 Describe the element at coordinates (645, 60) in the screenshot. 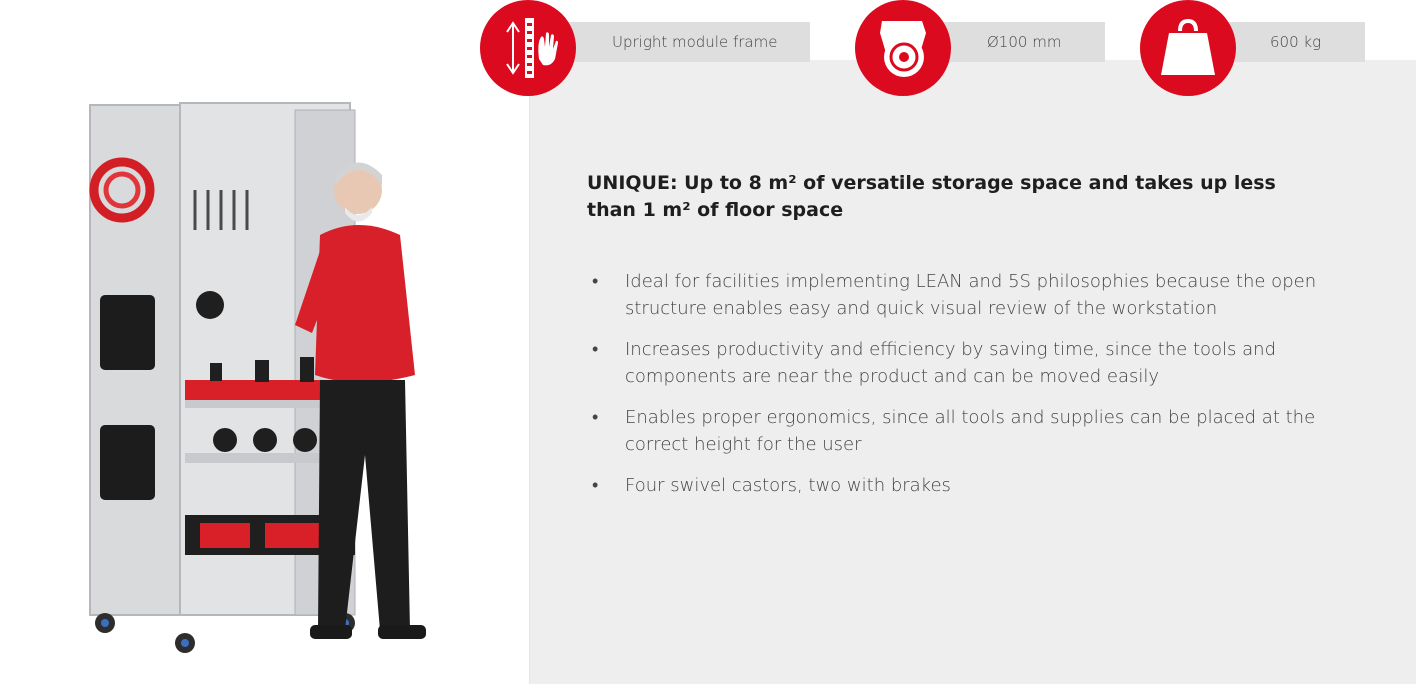

I see `spec-upright-frame: Upright module frame` at that location.